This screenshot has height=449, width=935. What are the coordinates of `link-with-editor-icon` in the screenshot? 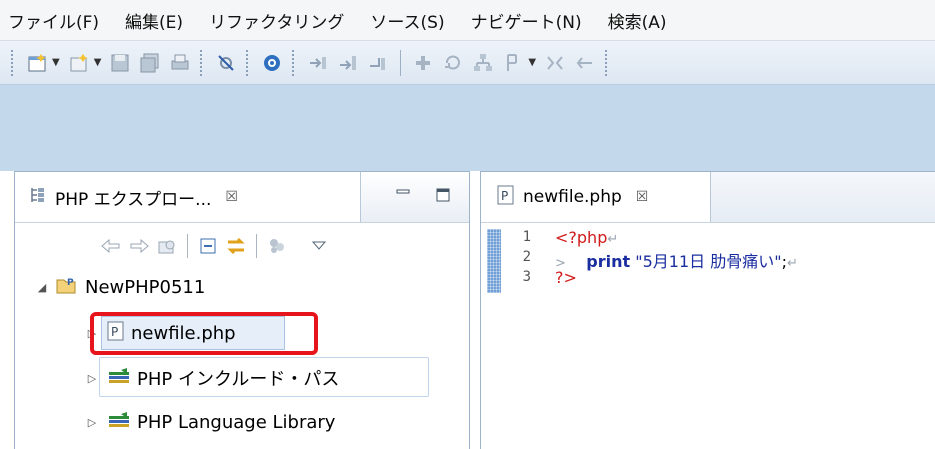 It's located at (236, 246).